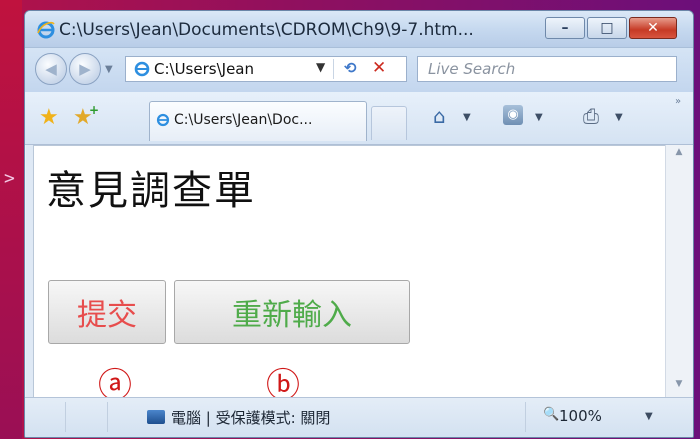 This screenshot has width=700, height=439. Describe the element at coordinates (649, 416) in the screenshot. I see `zoom-dropdown-icon: ▼` at that location.